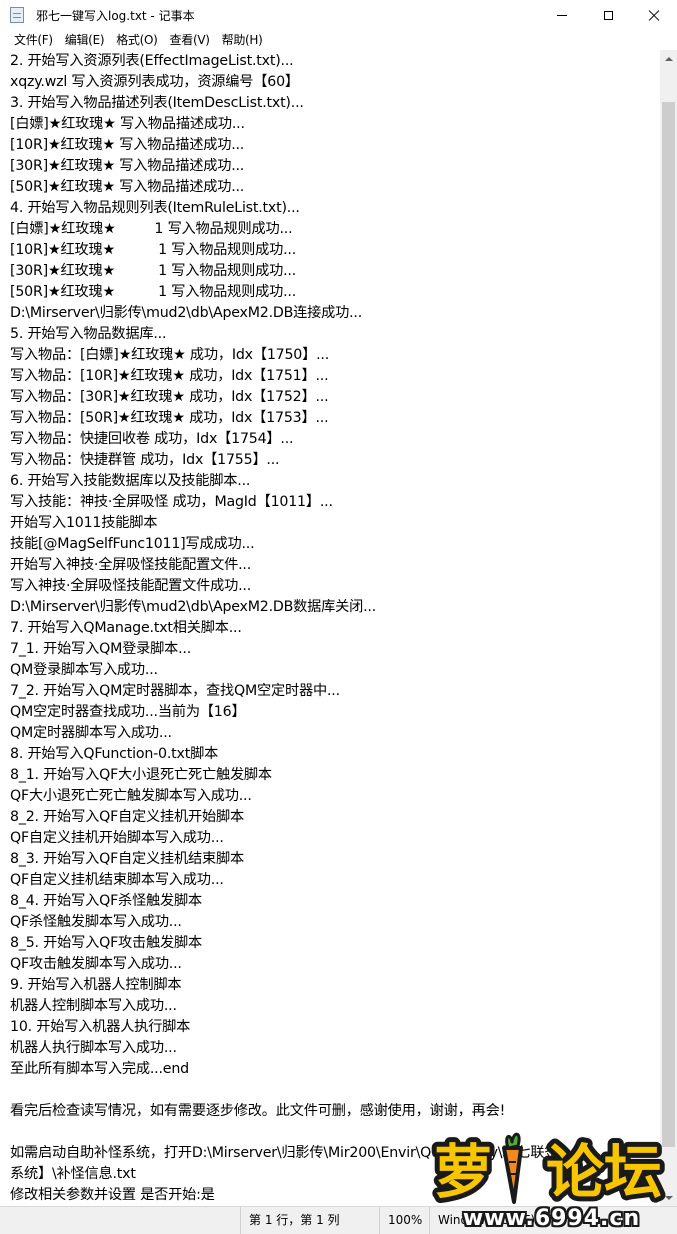  Describe the element at coordinates (154, 82) in the screenshot. I see `text-line: xqzy.wzl 写入资源列表成功，资源编号【60】` at that location.